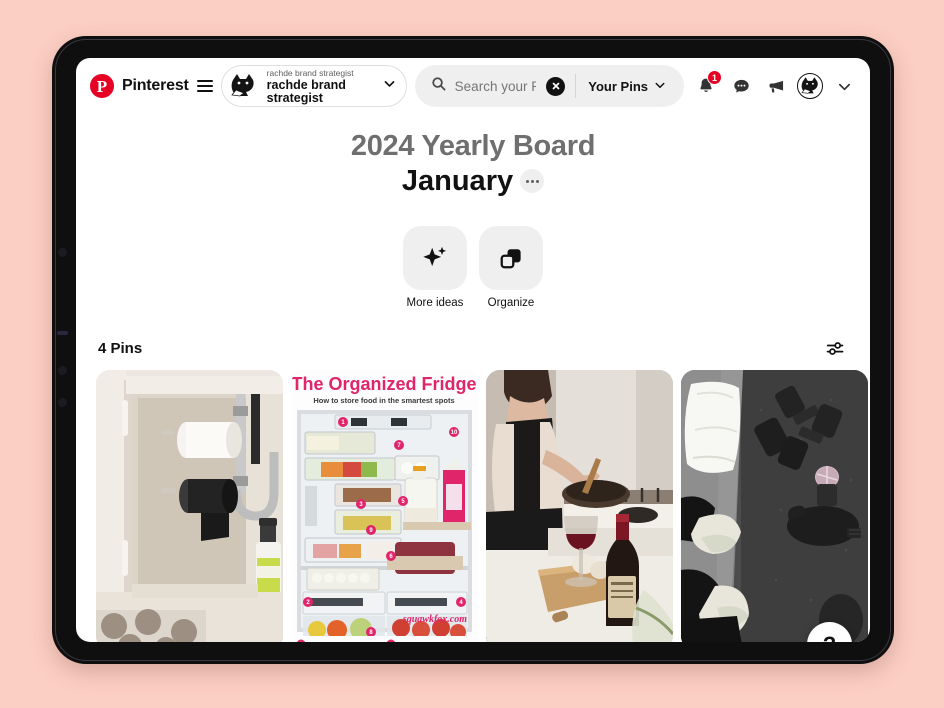  Describe the element at coordinates (714, 77) in the screenshot. I see `notification-badge: 1` at that location.